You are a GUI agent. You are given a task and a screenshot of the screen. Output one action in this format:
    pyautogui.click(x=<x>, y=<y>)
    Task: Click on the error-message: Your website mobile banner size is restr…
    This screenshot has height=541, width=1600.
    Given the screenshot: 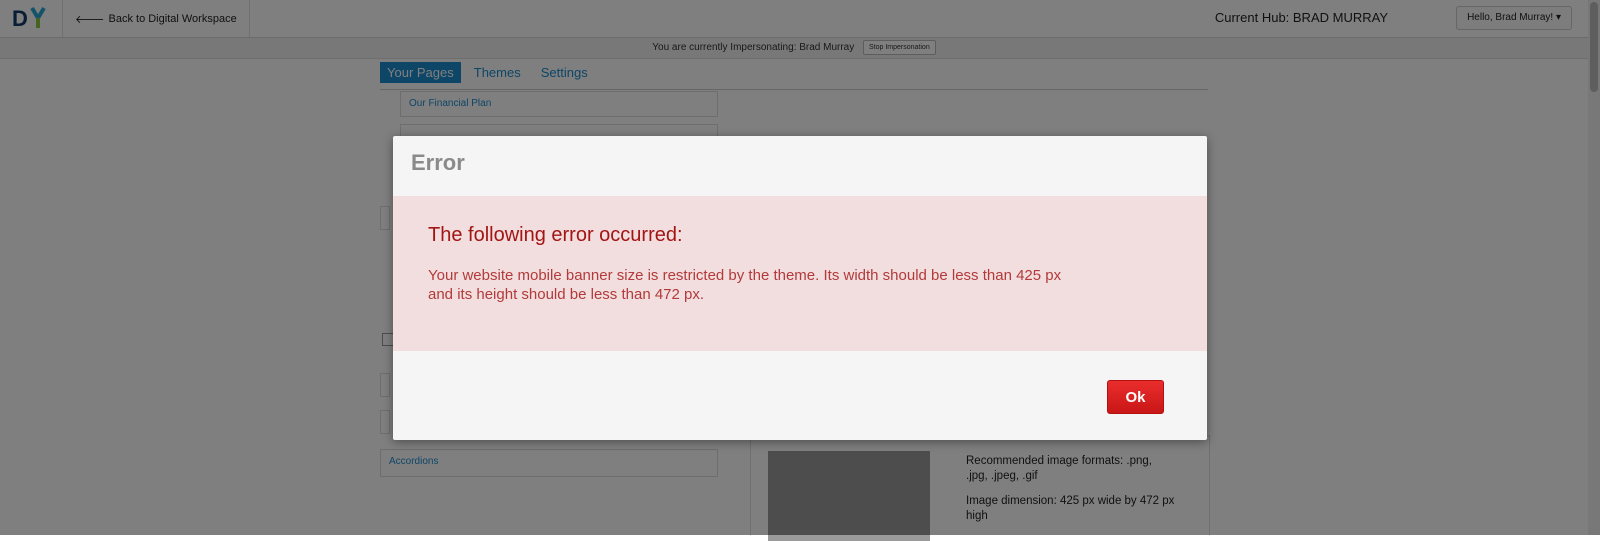 What is the action you would take?
    pyautogui.click(x=745, y=285)
    